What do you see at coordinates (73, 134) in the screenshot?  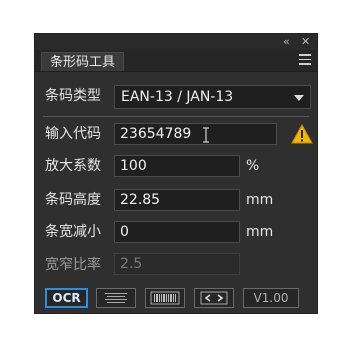 I see `code-label: 输入代码` at bounding box center [73, 134].